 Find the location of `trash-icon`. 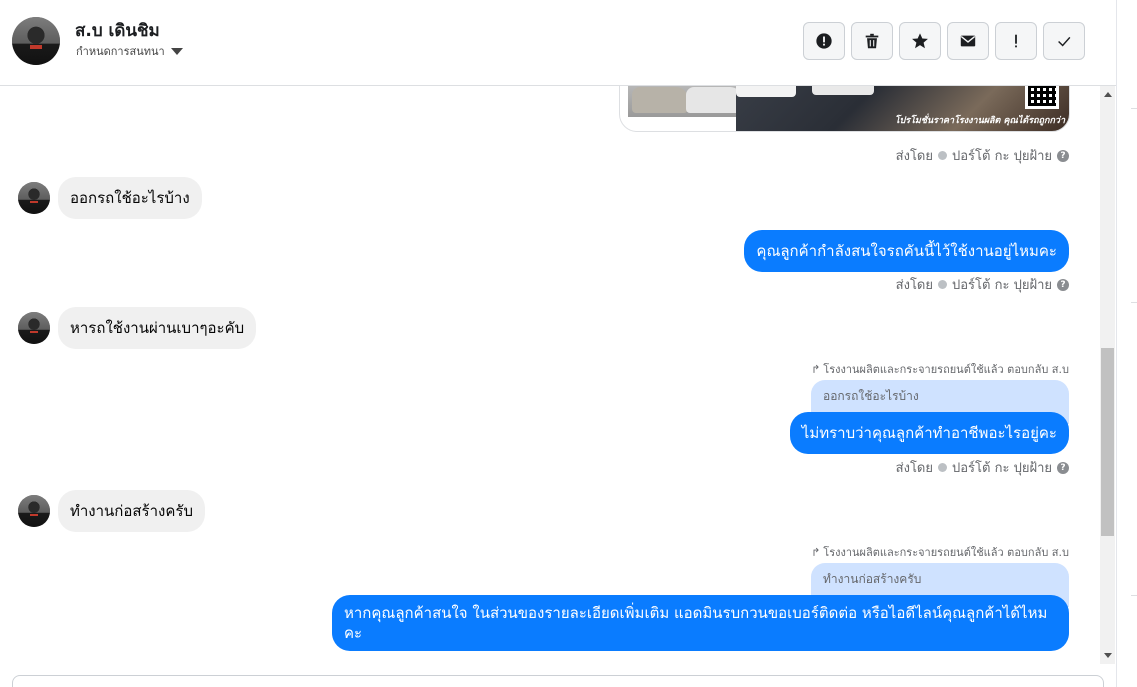

trash-icon is located at coordinates (872, 41).